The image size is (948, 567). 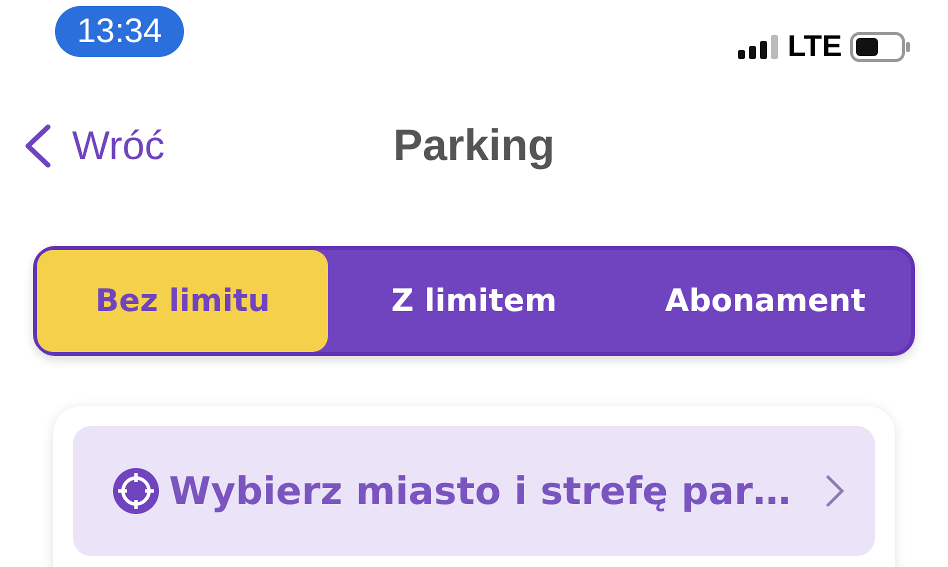 I want to click on location-target-icon, so click(x=136, y=491).